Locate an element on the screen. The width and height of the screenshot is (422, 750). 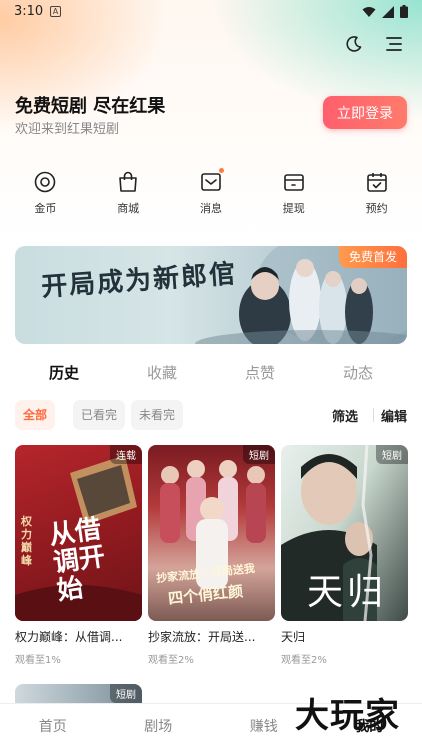
hero-title: 免费短剧 尽在红果 is located at coordinates (90, 106).